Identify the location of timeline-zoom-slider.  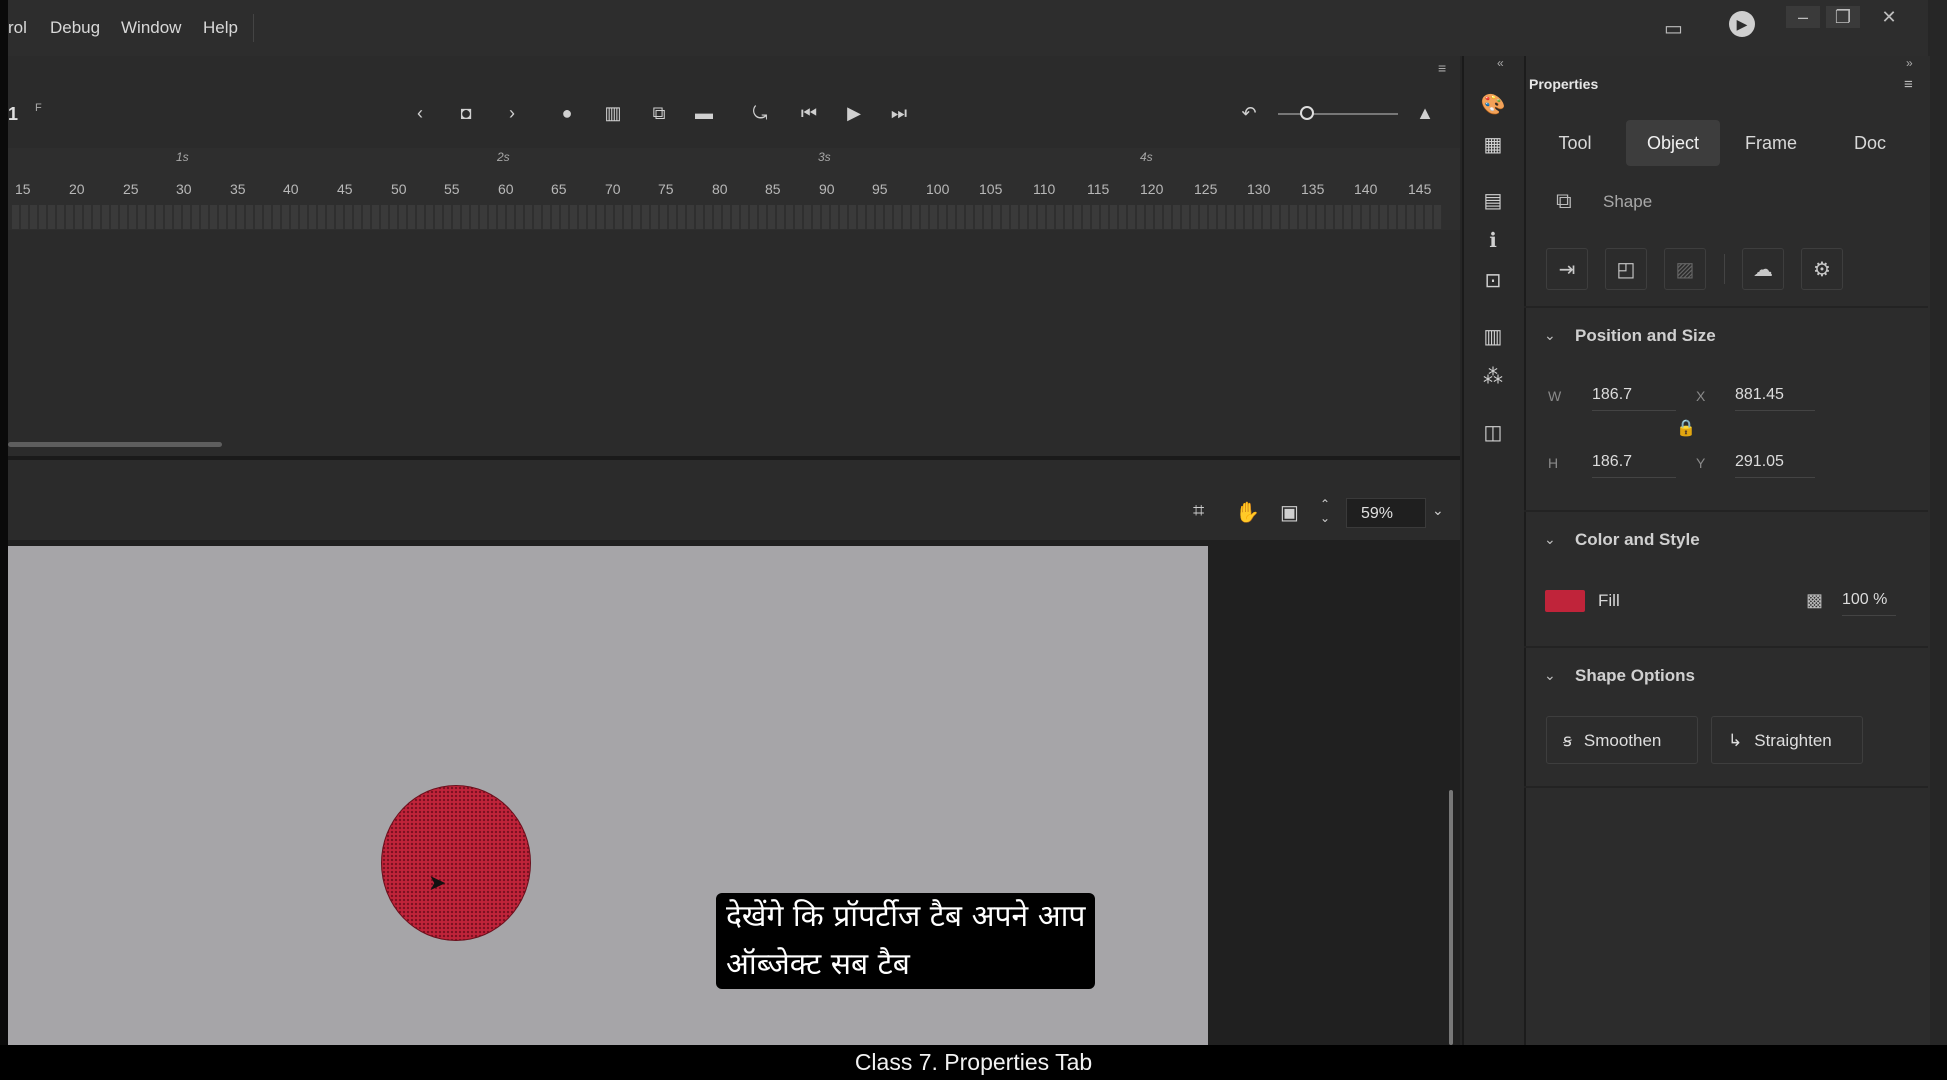
(1338, 114).